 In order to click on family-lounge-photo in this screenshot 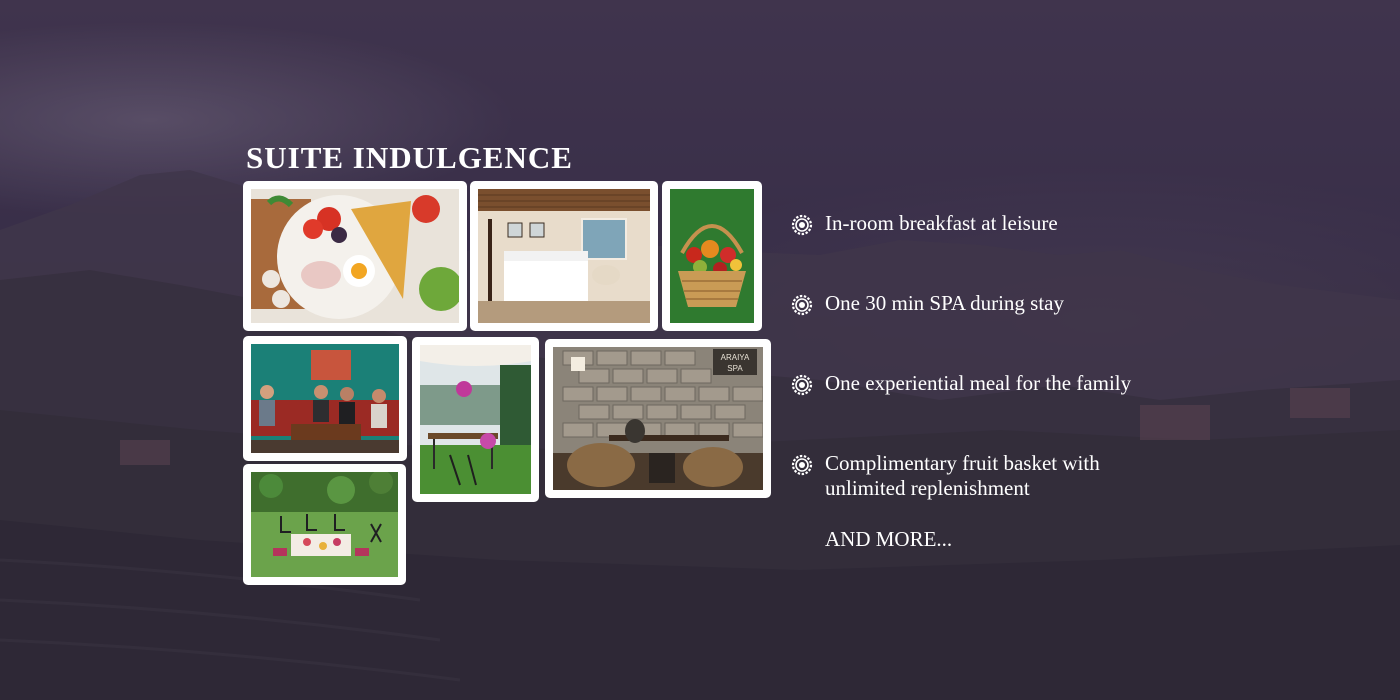, I will do `click(325, 398)`.